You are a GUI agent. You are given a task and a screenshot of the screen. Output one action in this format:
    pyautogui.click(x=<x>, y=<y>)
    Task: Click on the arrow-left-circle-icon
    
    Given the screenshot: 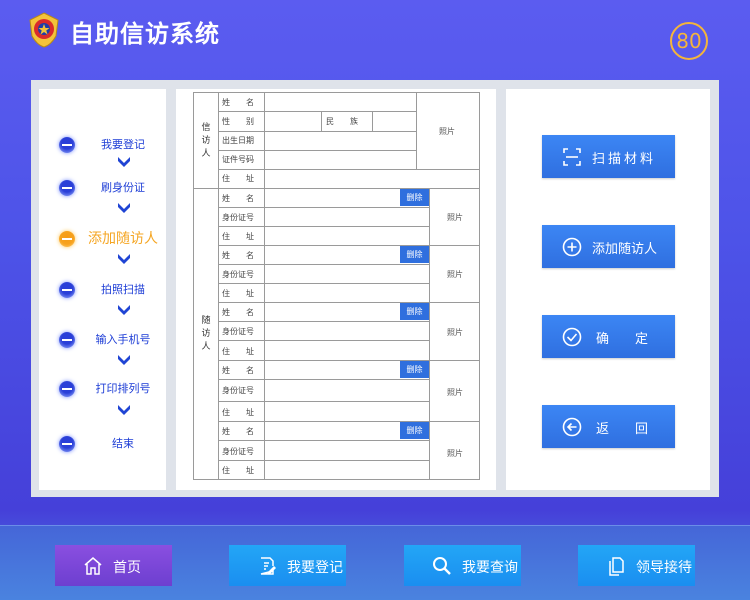 What is the action you would take?
    pyautogui.click(x=572, y=427)
    